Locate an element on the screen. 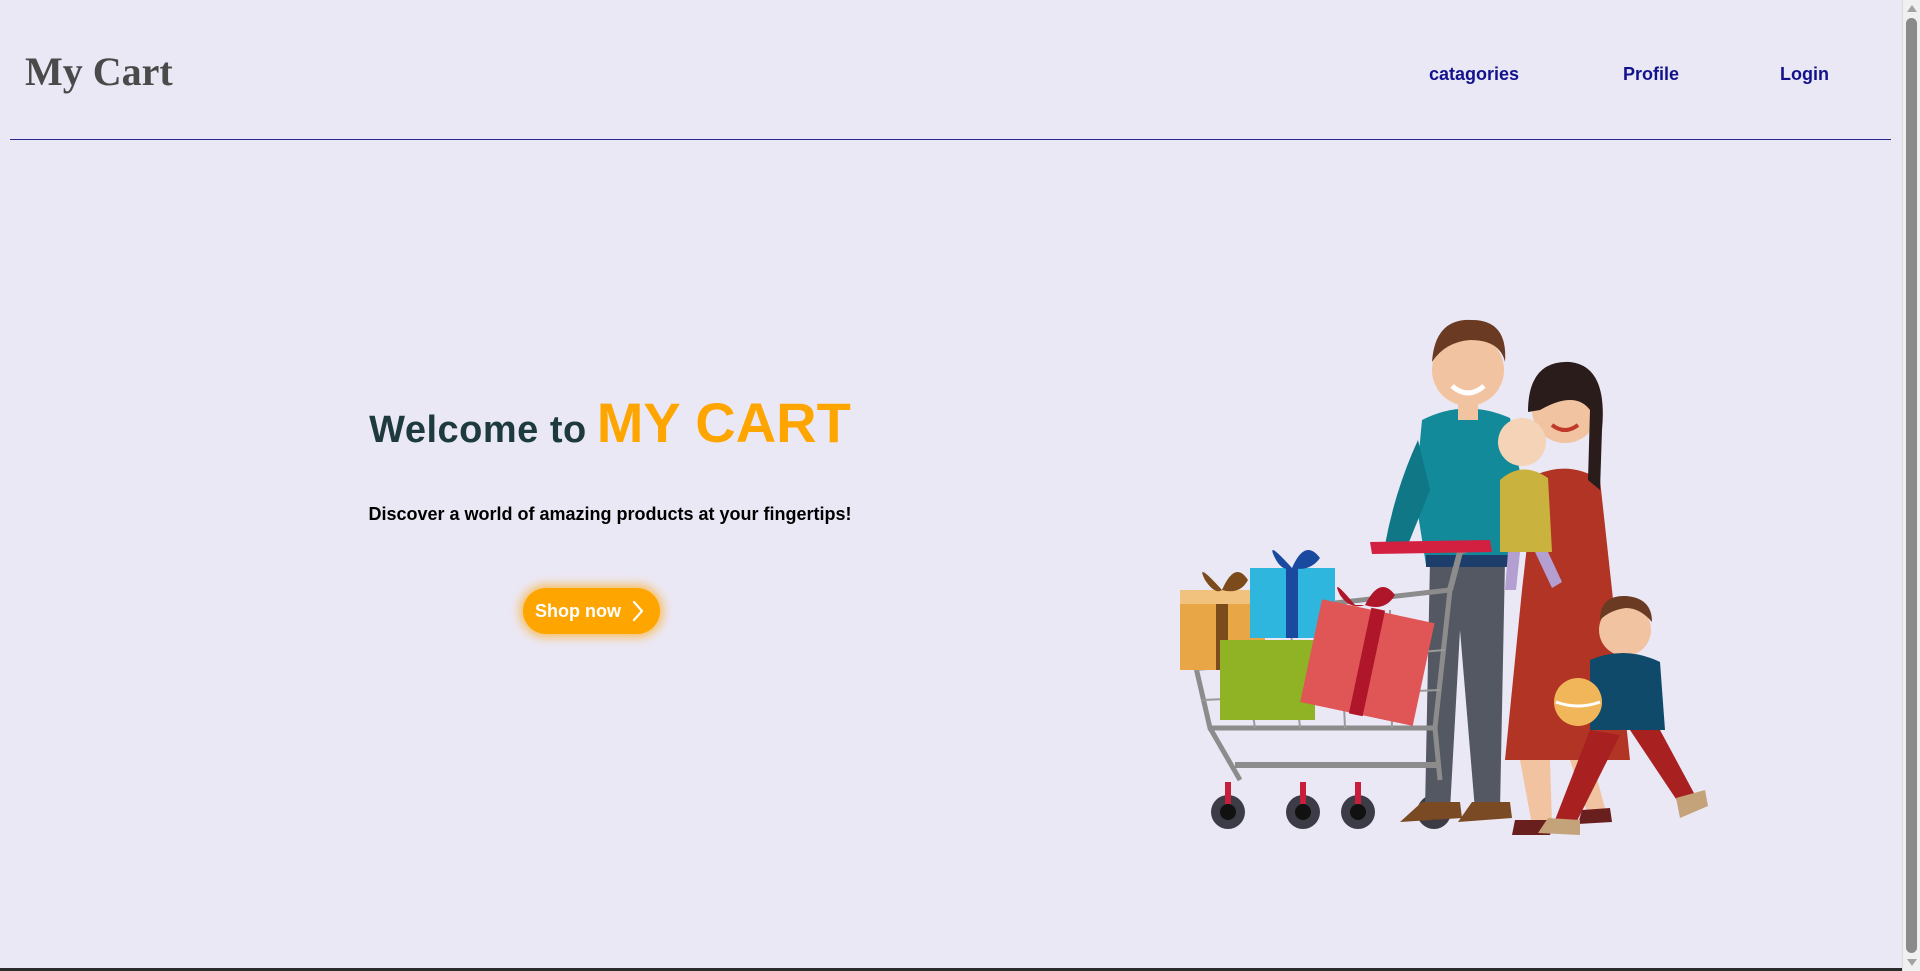  shop-now-label: Shop now is located at coordinates (578, 610).